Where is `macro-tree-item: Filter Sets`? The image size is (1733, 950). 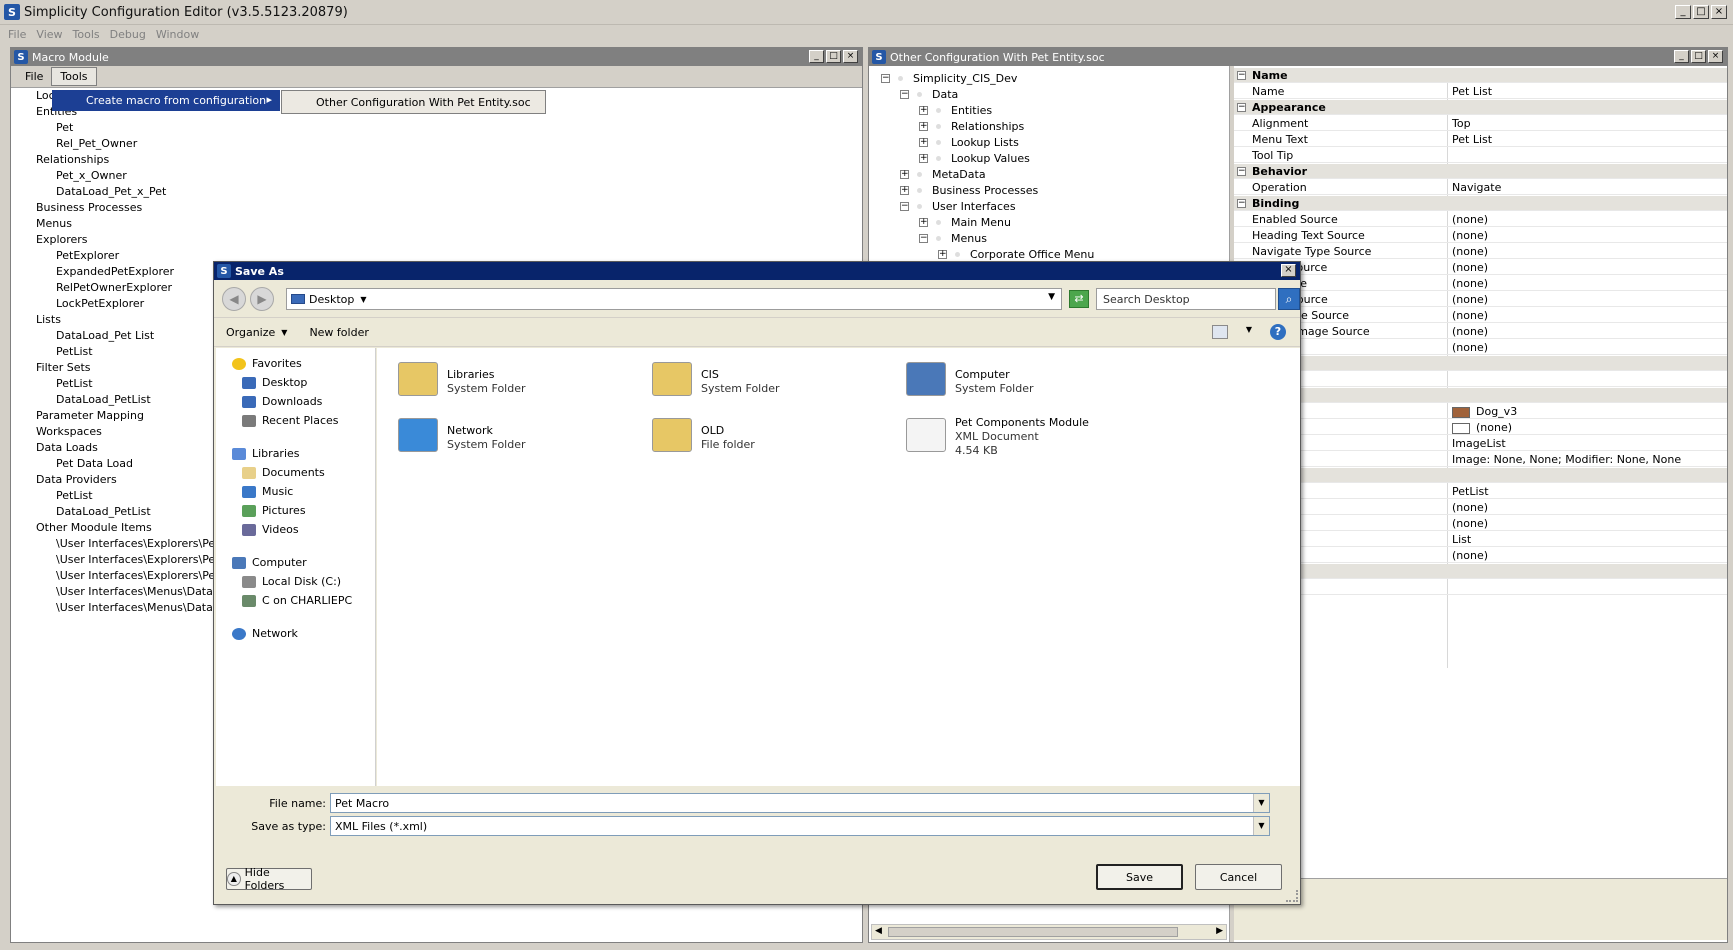
macro-tree-item: Filter Sets is located at coordinates (63, 367).